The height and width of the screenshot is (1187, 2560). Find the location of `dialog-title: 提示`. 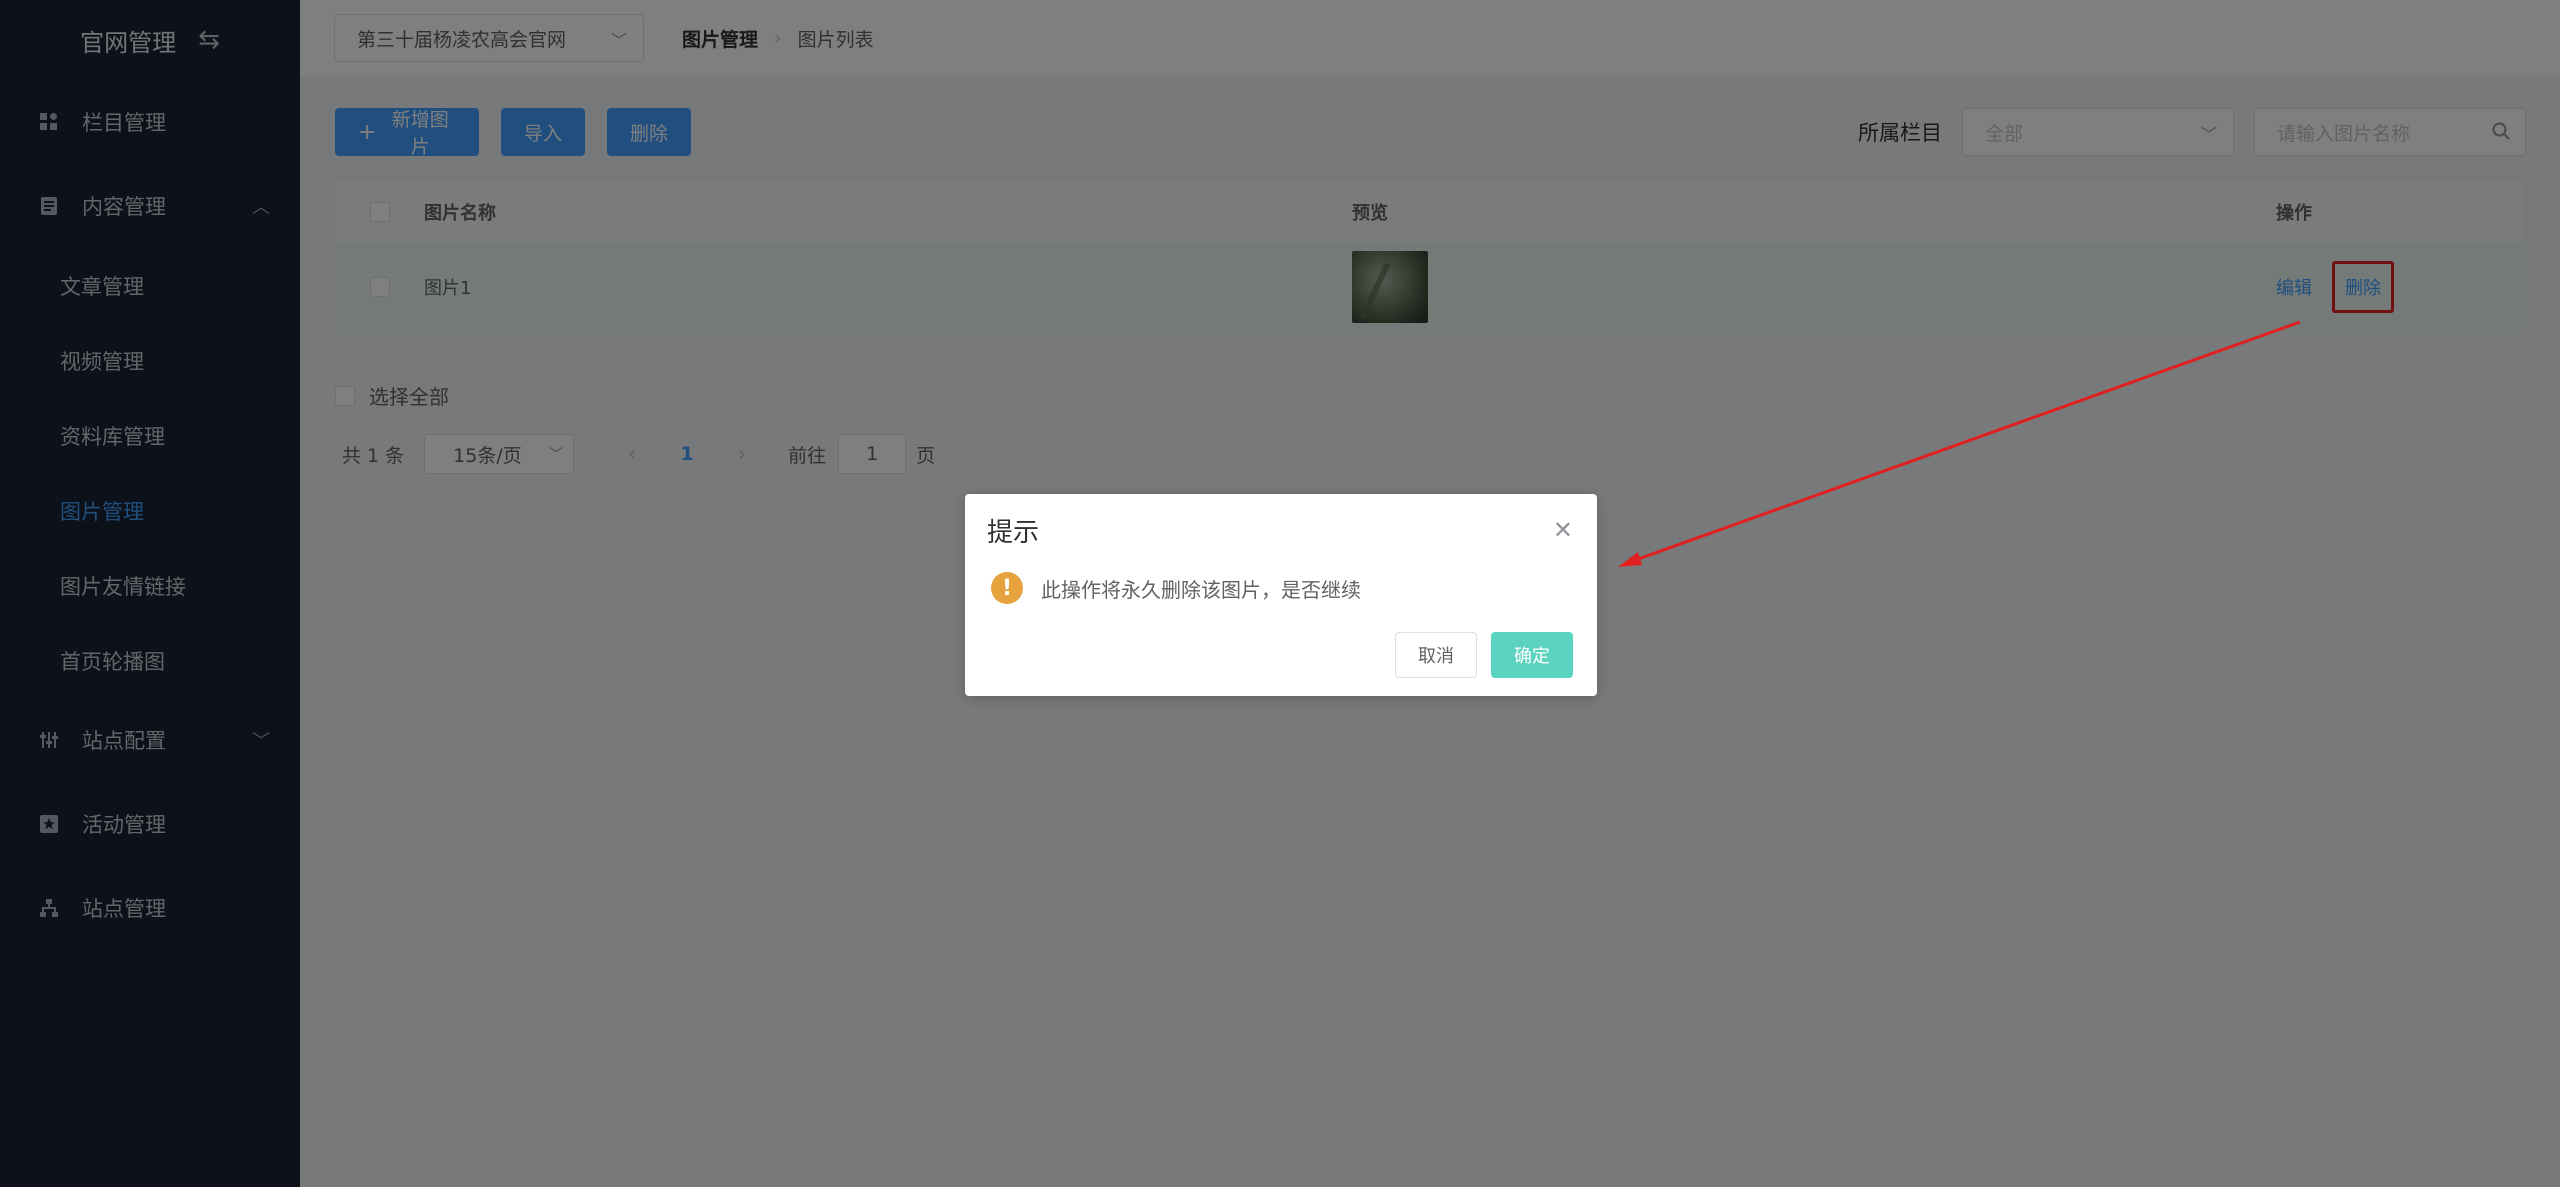

dialog-title: 提示 is located at coordinates (1013, 533).